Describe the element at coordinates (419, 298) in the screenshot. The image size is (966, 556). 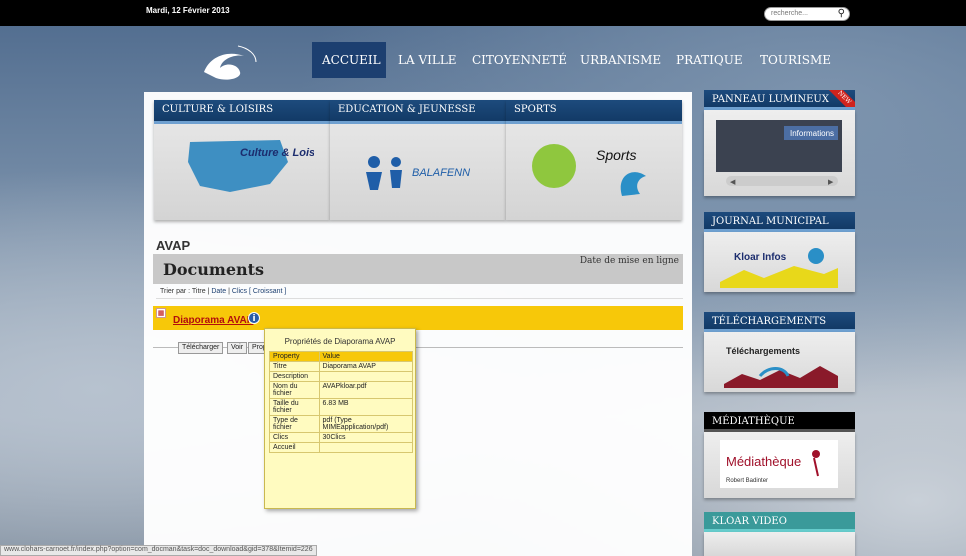
I see `divider` at that location.